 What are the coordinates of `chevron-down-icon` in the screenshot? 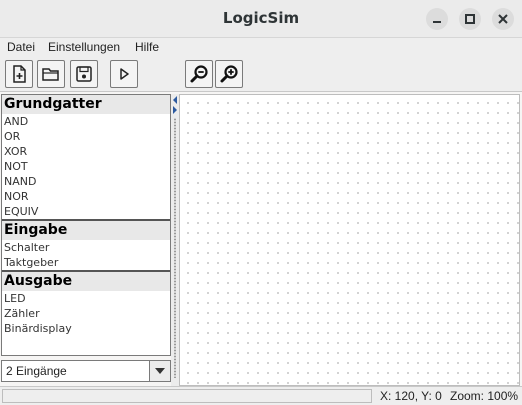 It's located at (160, 371).